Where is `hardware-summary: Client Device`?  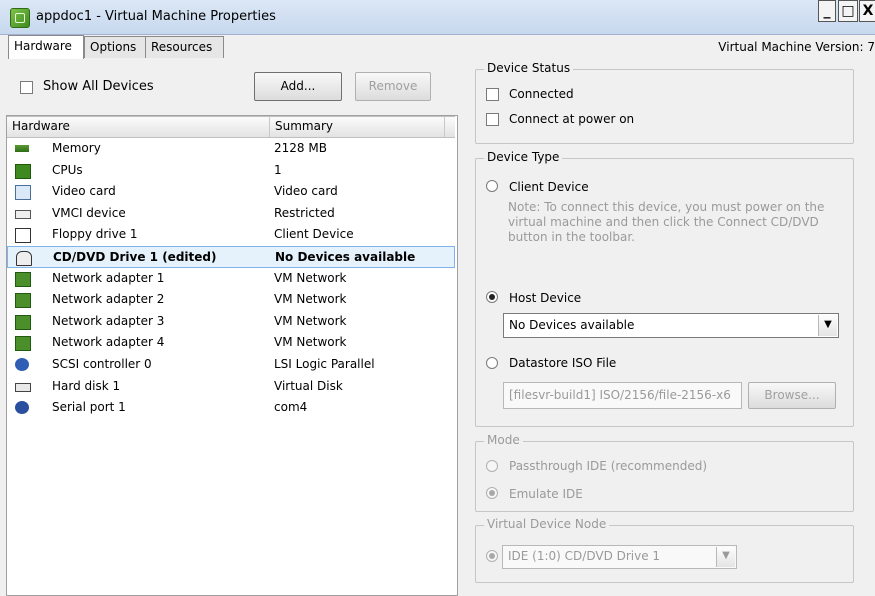 hardware-summary: Client Device is located at coordinates (314, 234).